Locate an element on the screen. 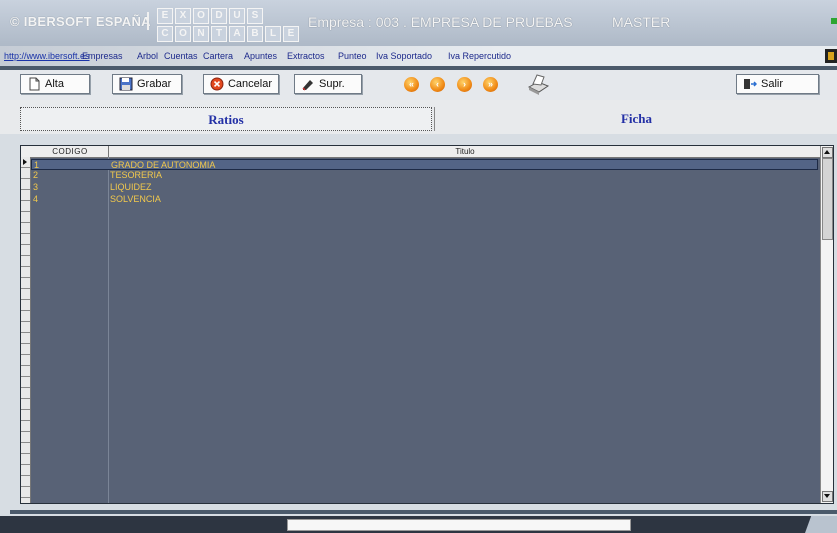  first-icon: « is located at coordinates (411, 84).